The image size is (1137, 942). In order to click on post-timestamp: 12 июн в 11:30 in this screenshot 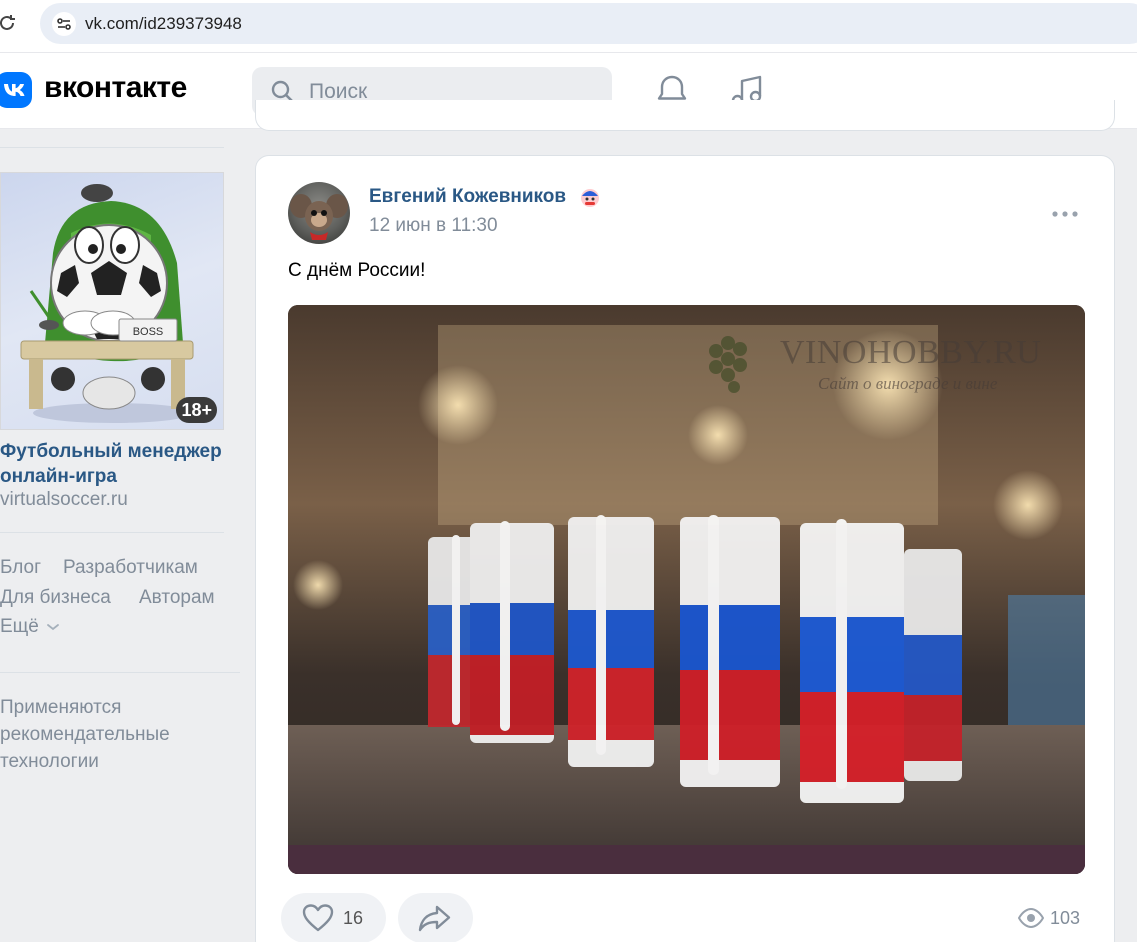, I will do `click(433, 226)`.